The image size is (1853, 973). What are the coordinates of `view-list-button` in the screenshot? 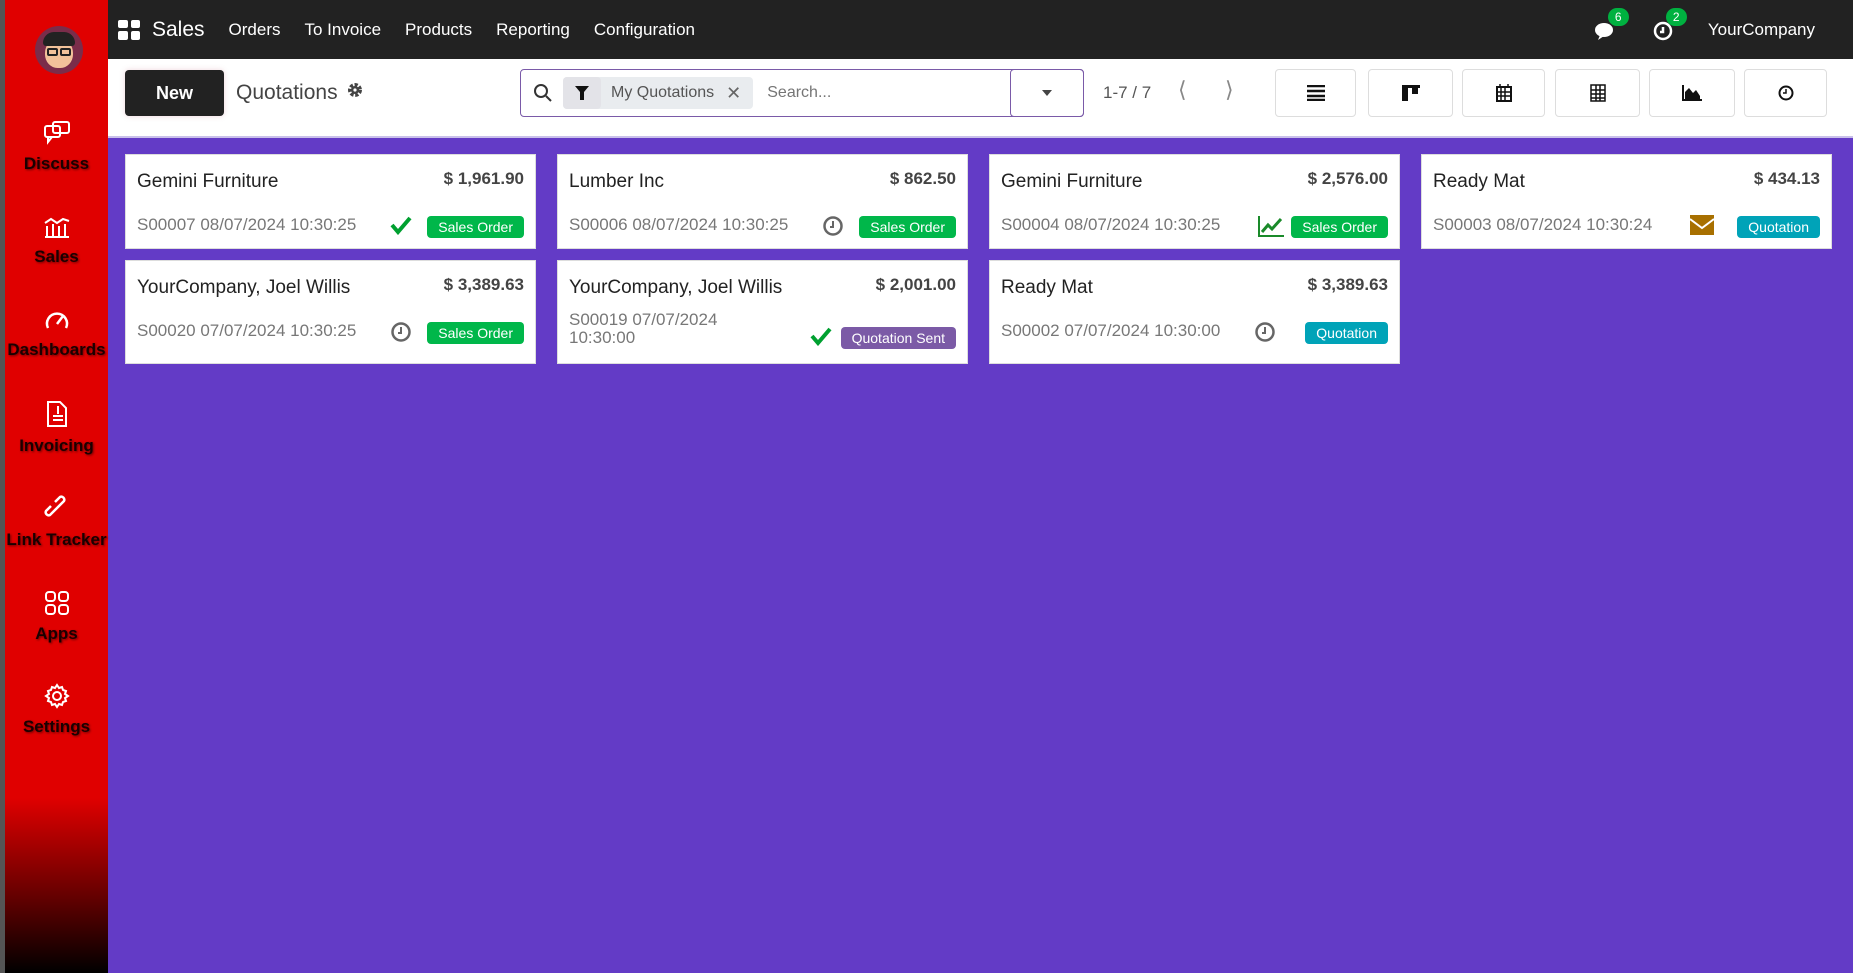 It's located at (1315, 93).